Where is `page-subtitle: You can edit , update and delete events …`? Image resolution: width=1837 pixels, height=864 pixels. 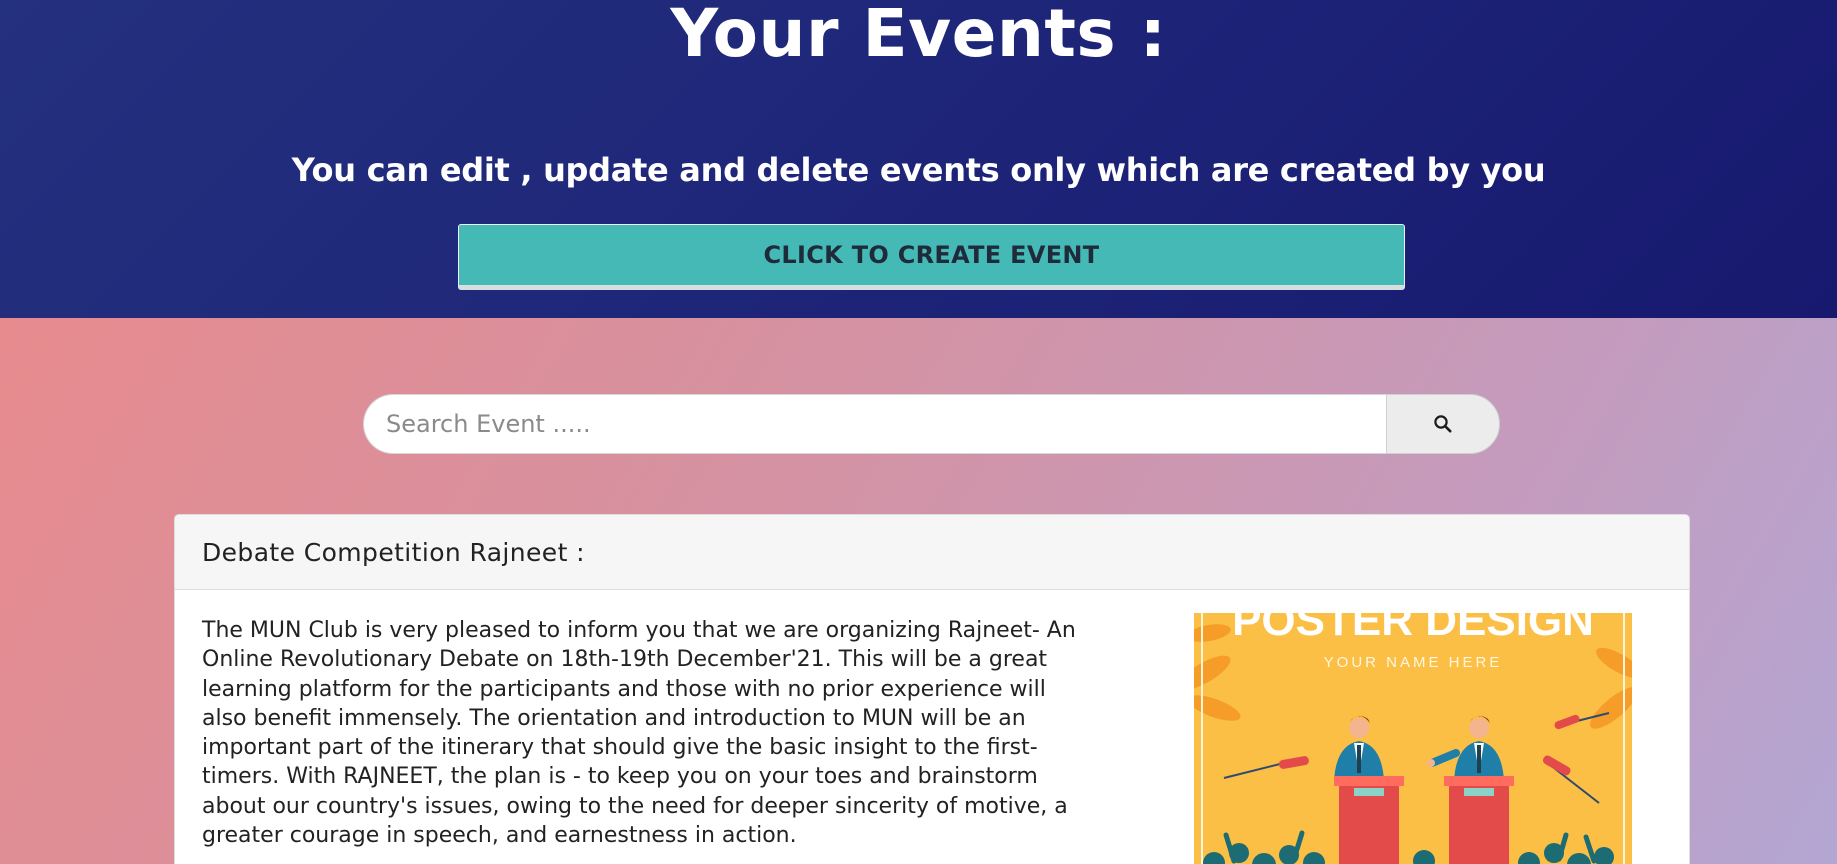
page-subtitle: You can edit , update and delete events … is located at coordinates (918, 170).